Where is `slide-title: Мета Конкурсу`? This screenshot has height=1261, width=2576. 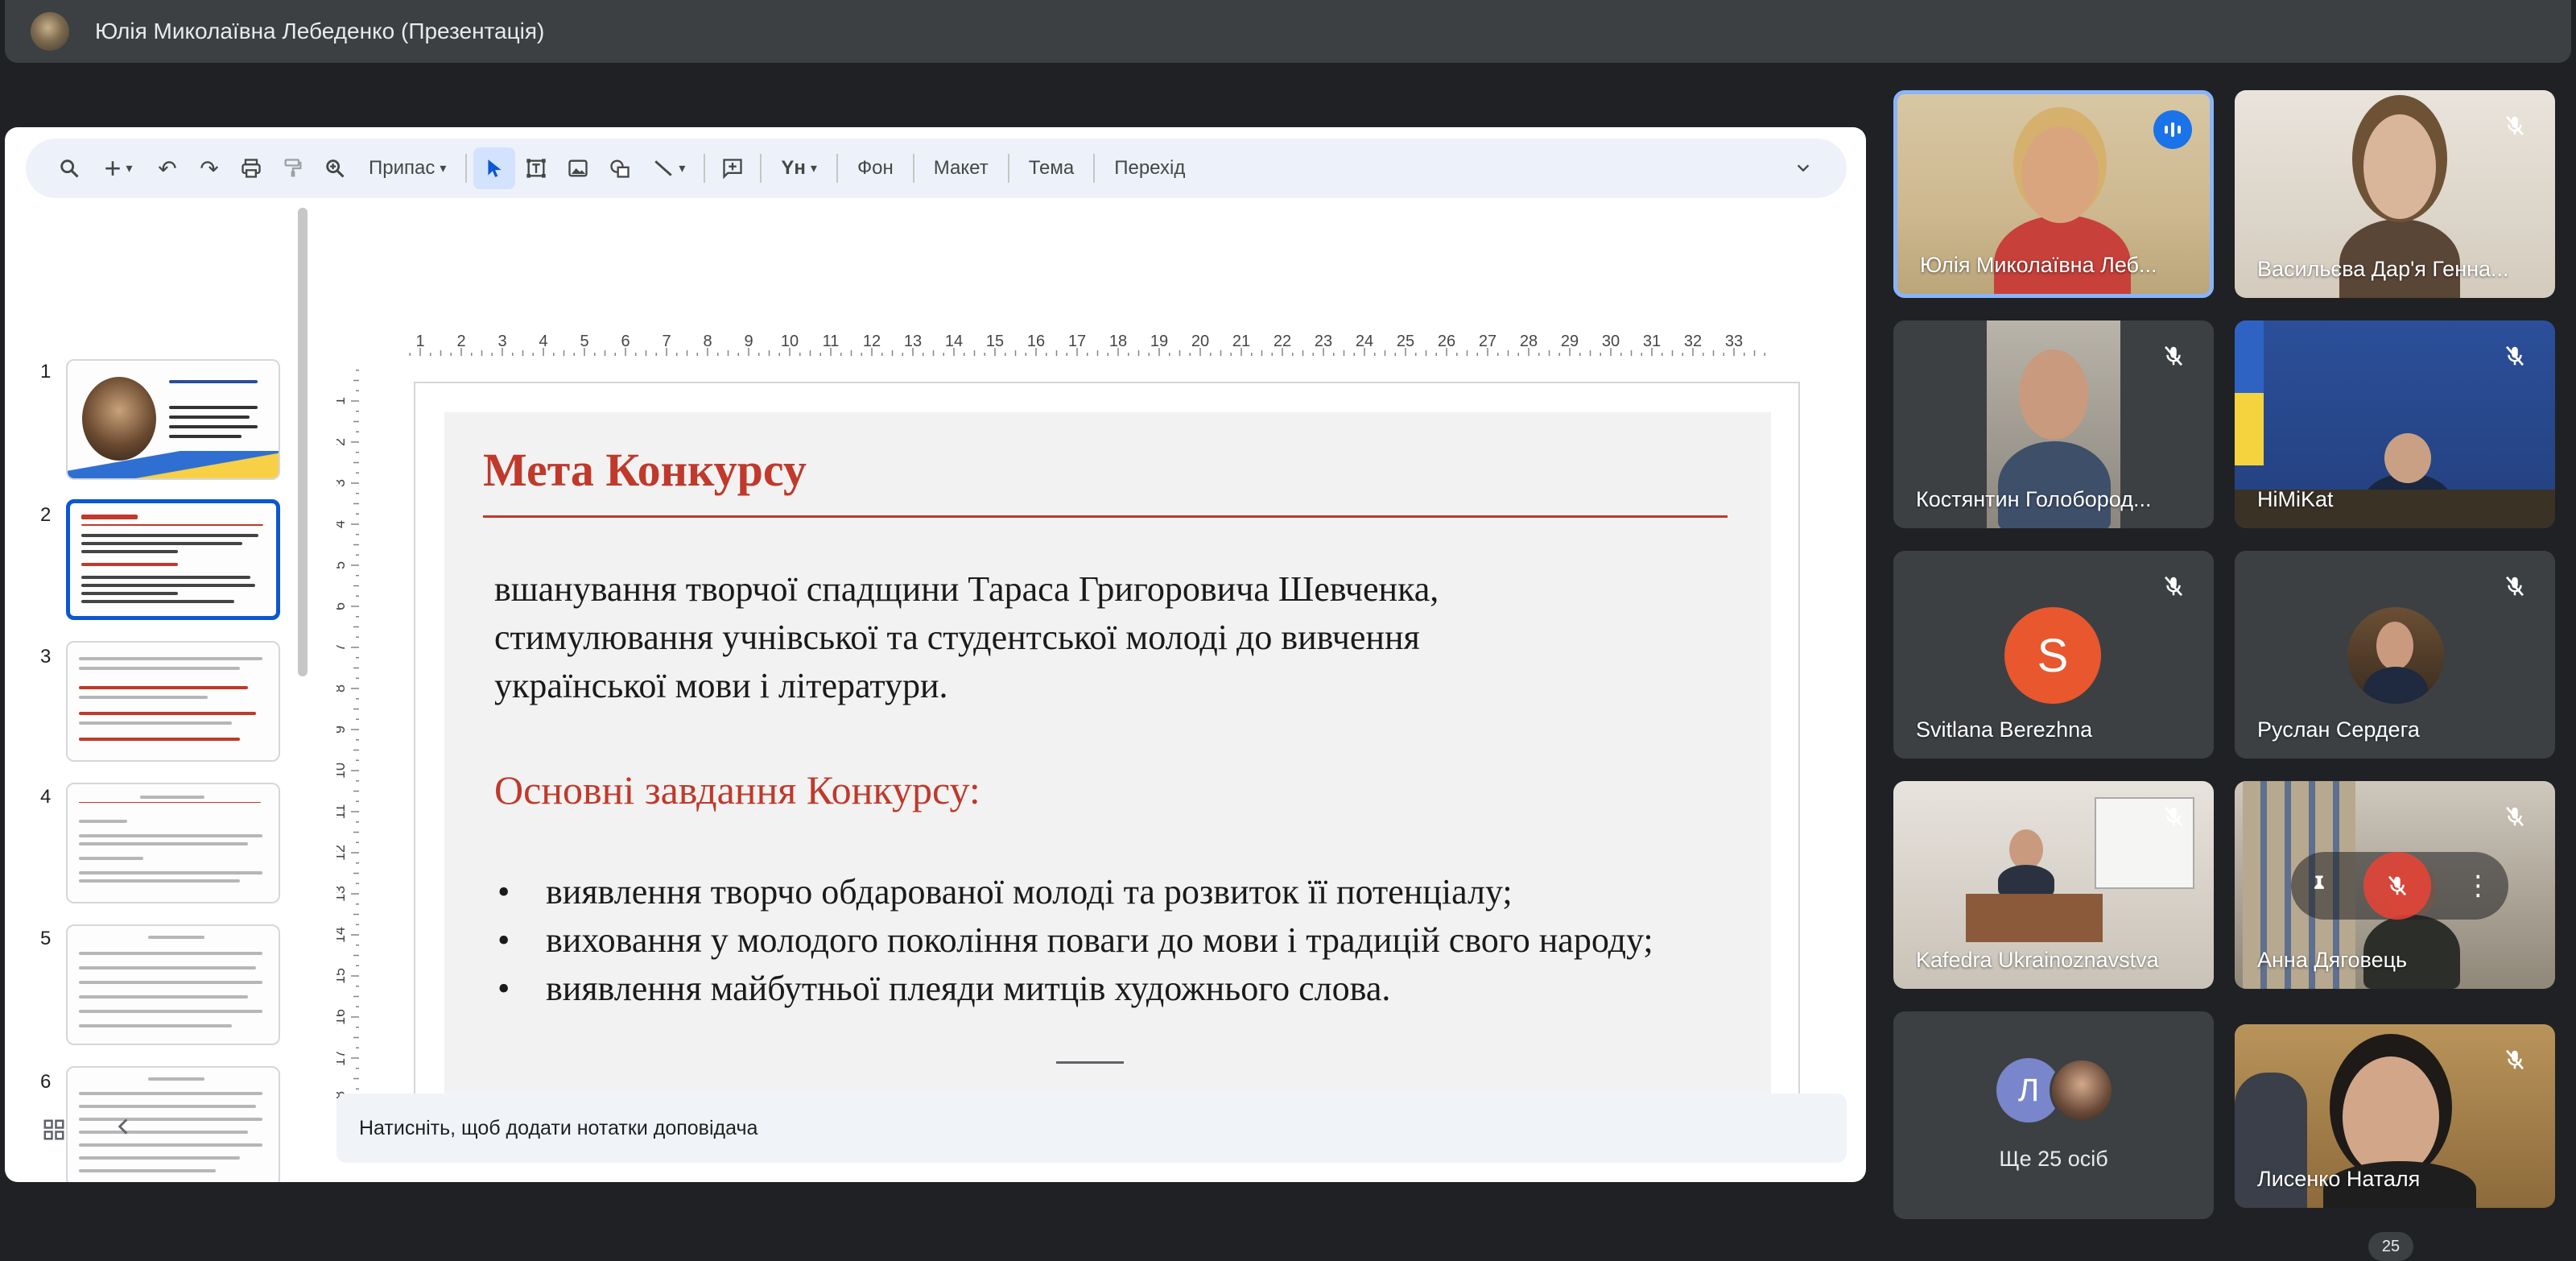 slide-title: Мета Конкурсу is located at coordinates (645, 470).